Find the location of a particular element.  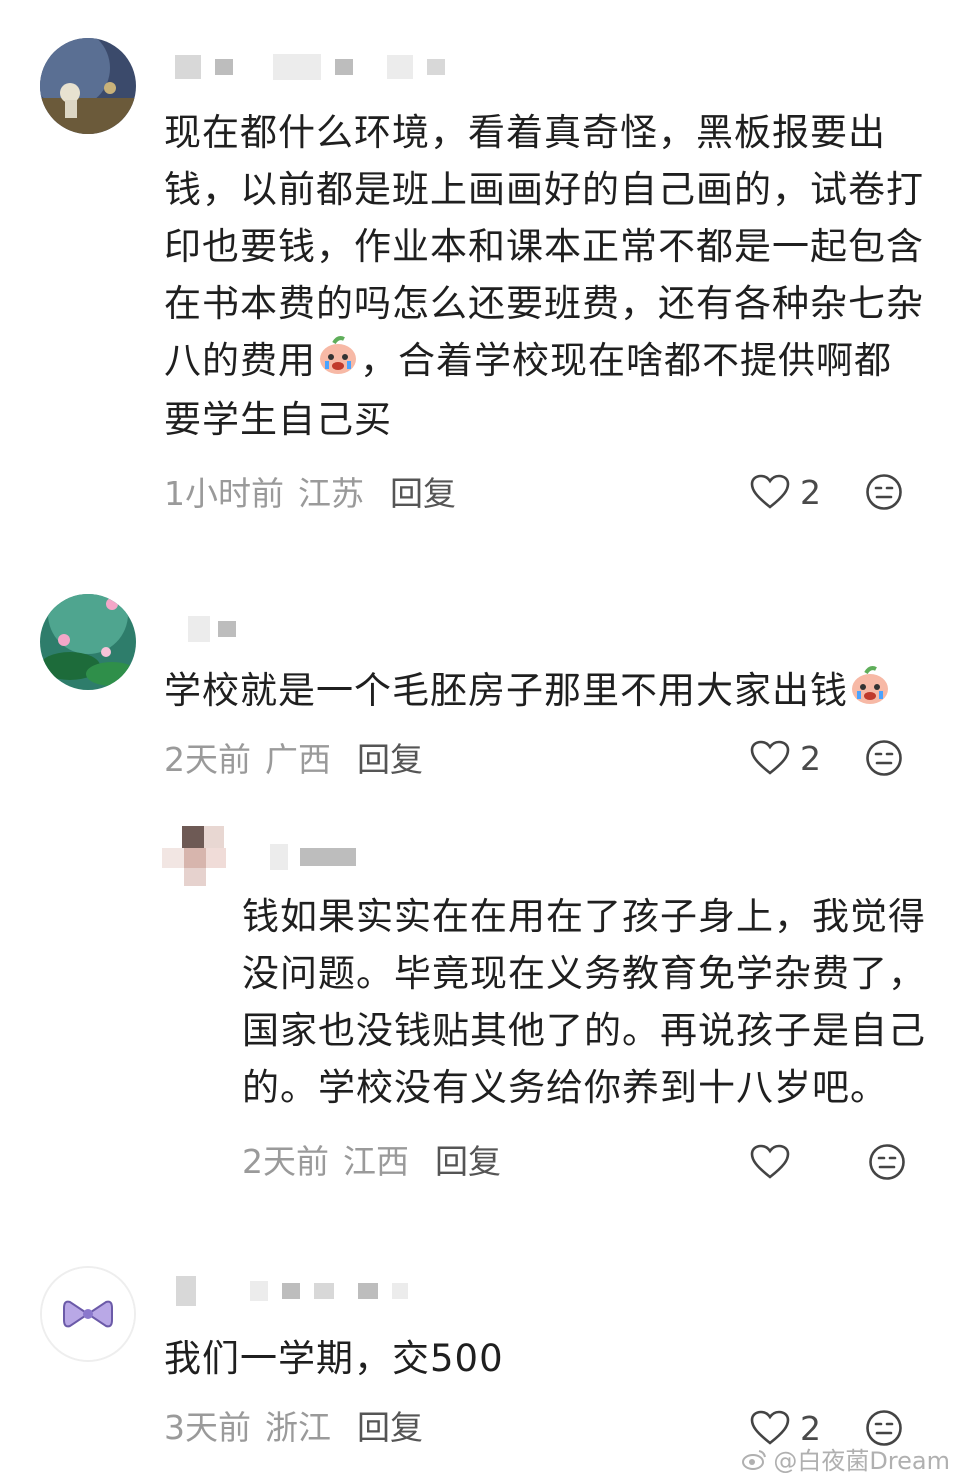

comment-time: 3天前 is located at coordinates (207, 1427).